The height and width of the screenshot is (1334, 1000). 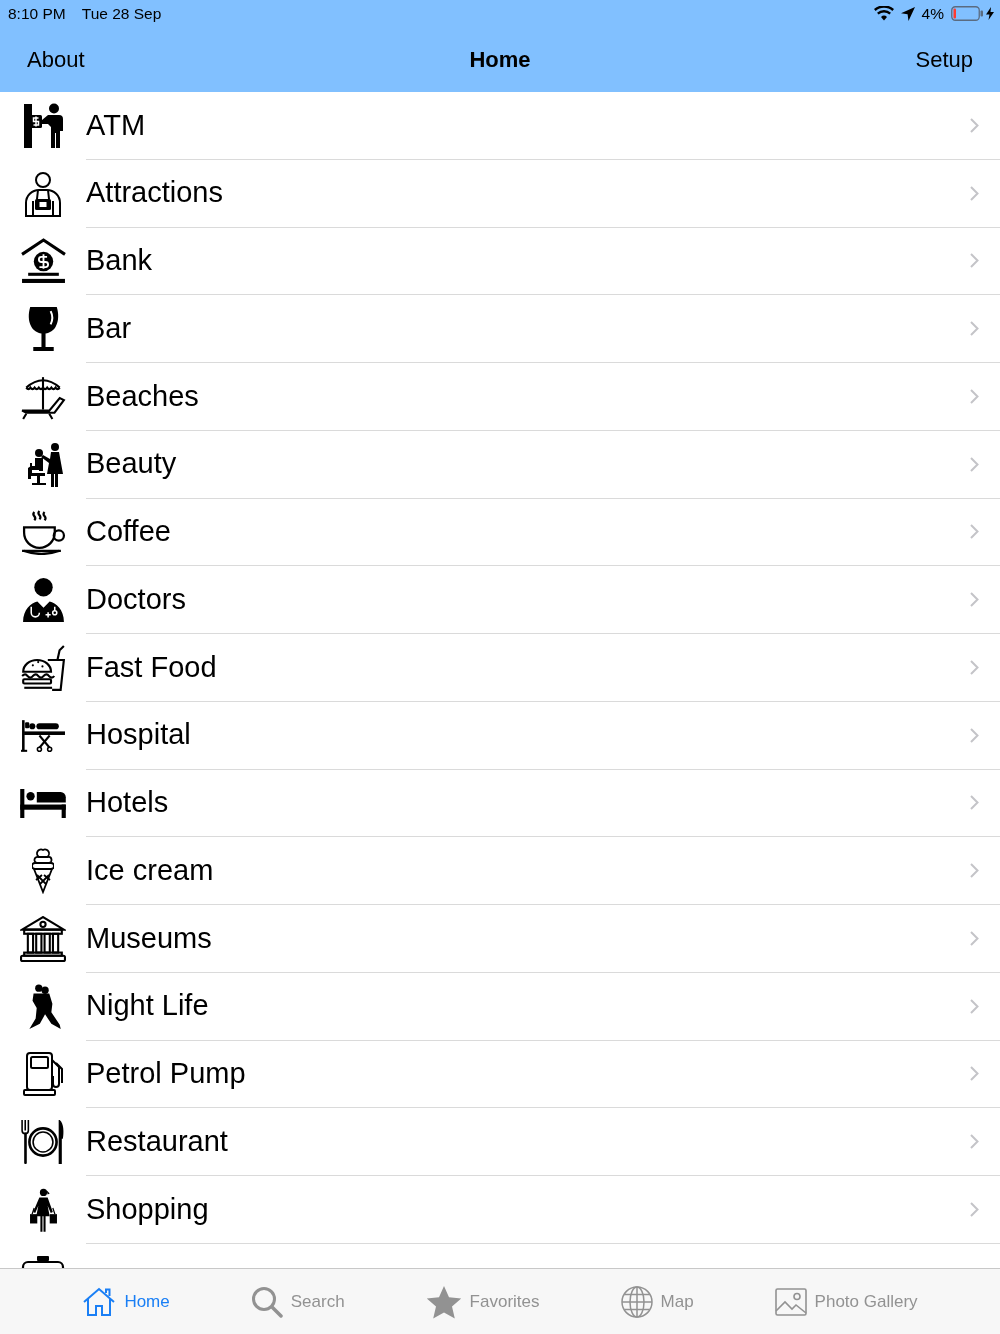 What do you see at coordinates (138, 735) in the screenshot?
I see `category-label: Hospital` at bounding box center [138, 735].